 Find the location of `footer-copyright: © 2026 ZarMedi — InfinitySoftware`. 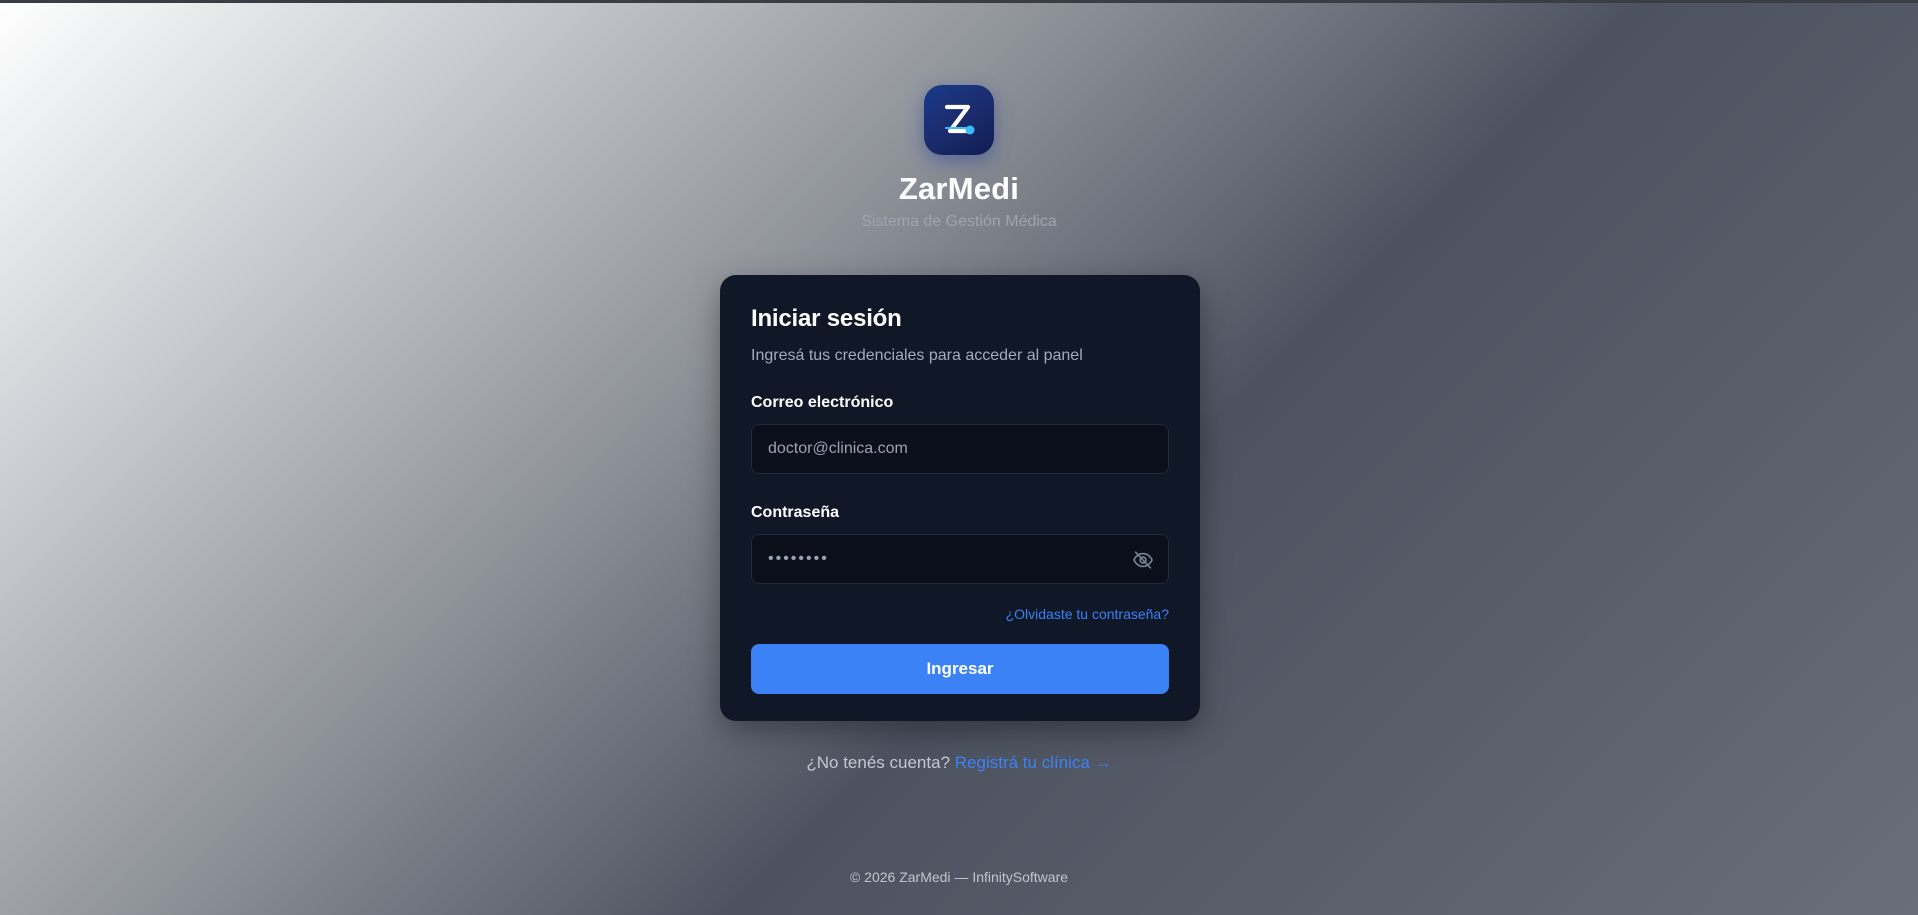

footer-copyright: © 2026 ZarMedi — InfinitySoftware is located at coordinates (959, 877).